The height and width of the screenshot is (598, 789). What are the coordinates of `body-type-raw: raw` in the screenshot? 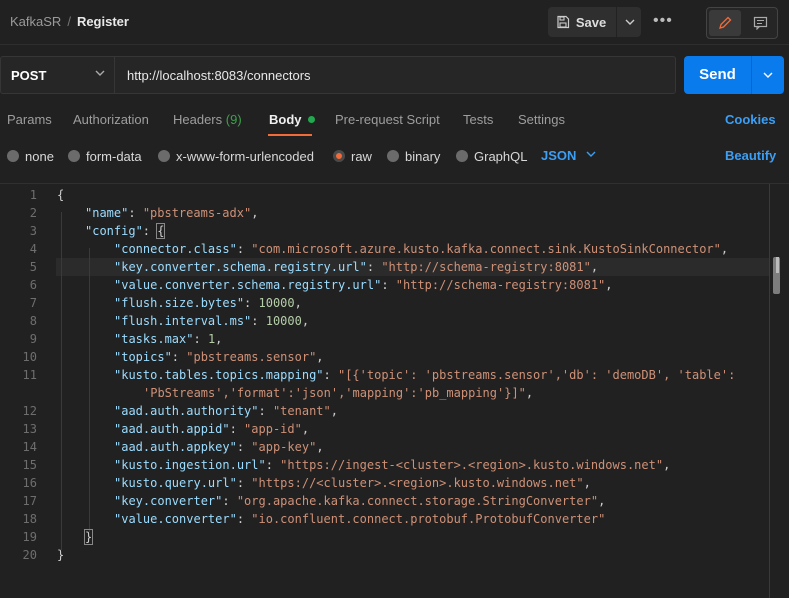 It's located at (352, 156).